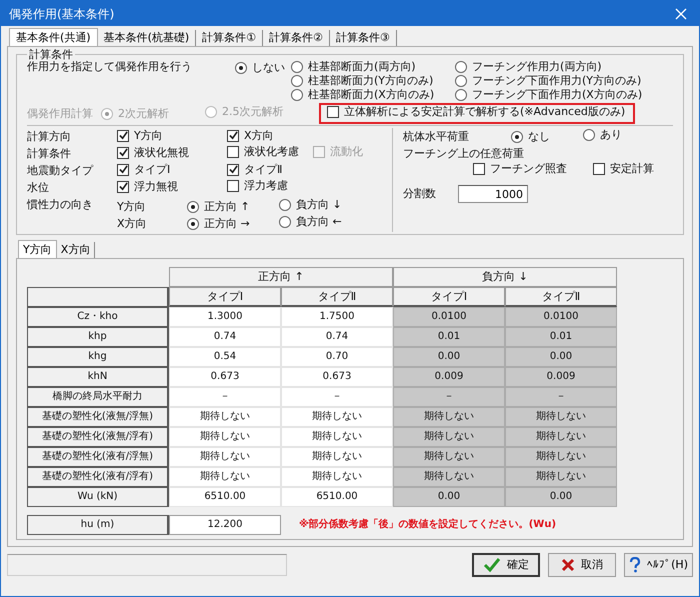 The width and height of the screenshot is (700, 597). Describe the element at coordinates (37, 249) in the screenshot. I see `tab: Y方向` at that location.